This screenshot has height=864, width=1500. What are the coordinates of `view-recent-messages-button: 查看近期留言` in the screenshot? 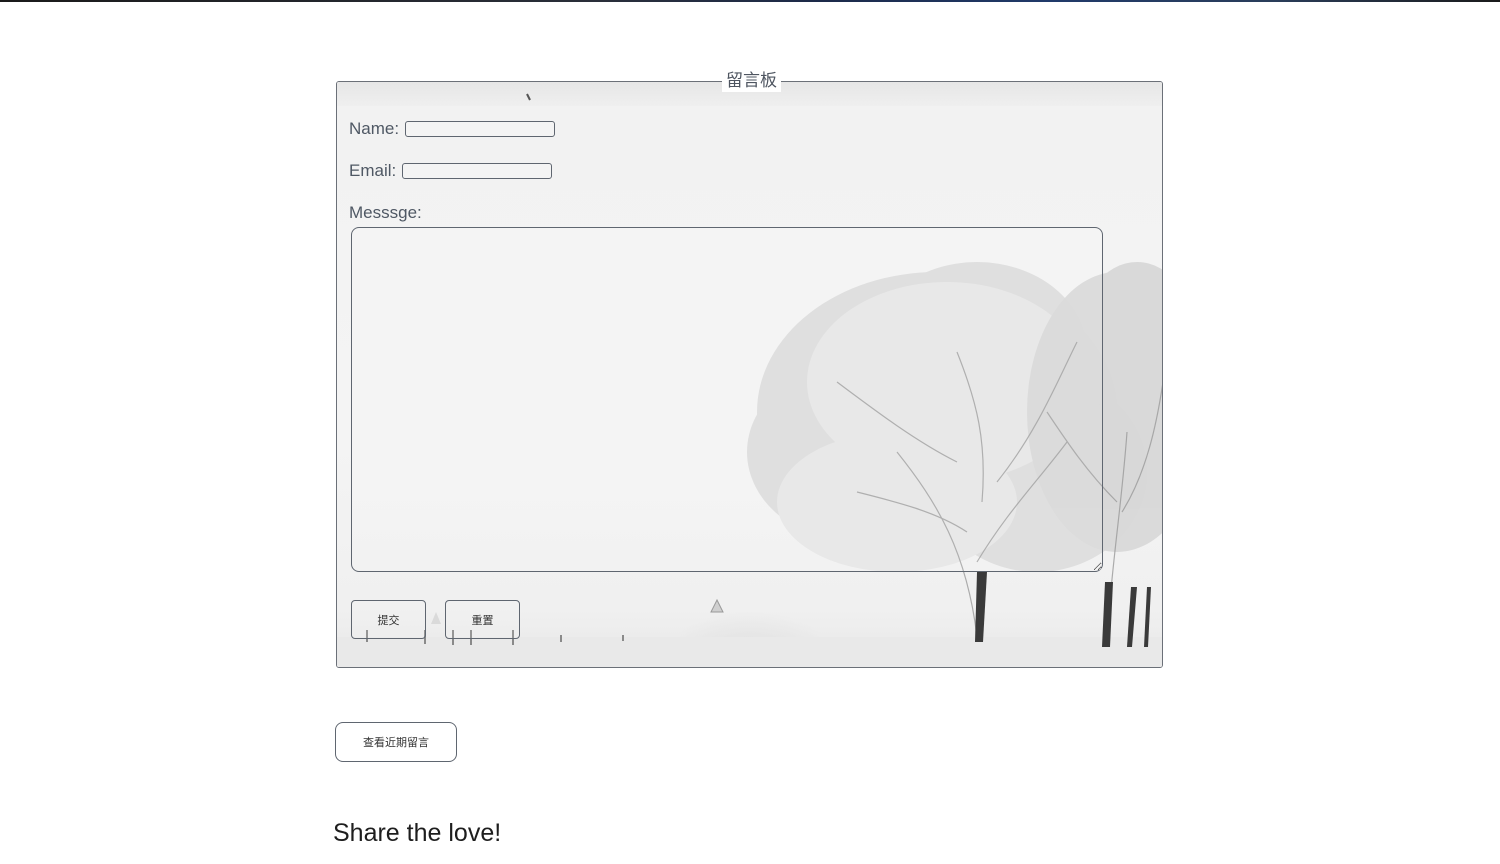 It's located at (396, 742).